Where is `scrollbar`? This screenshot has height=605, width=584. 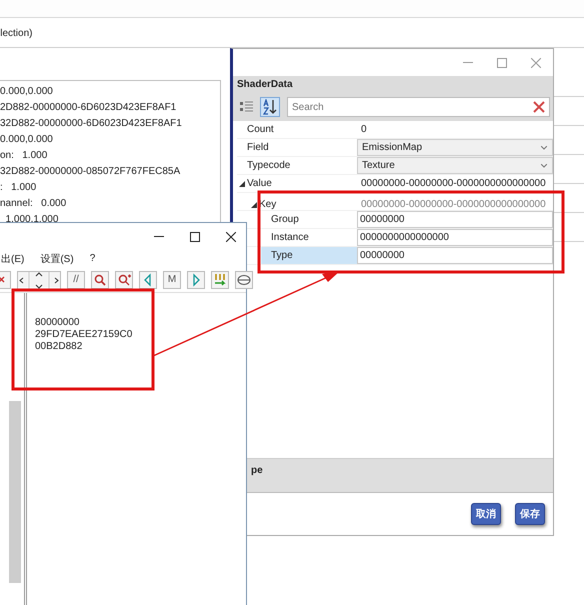
scrollbar is located at coordinates (15, 492).